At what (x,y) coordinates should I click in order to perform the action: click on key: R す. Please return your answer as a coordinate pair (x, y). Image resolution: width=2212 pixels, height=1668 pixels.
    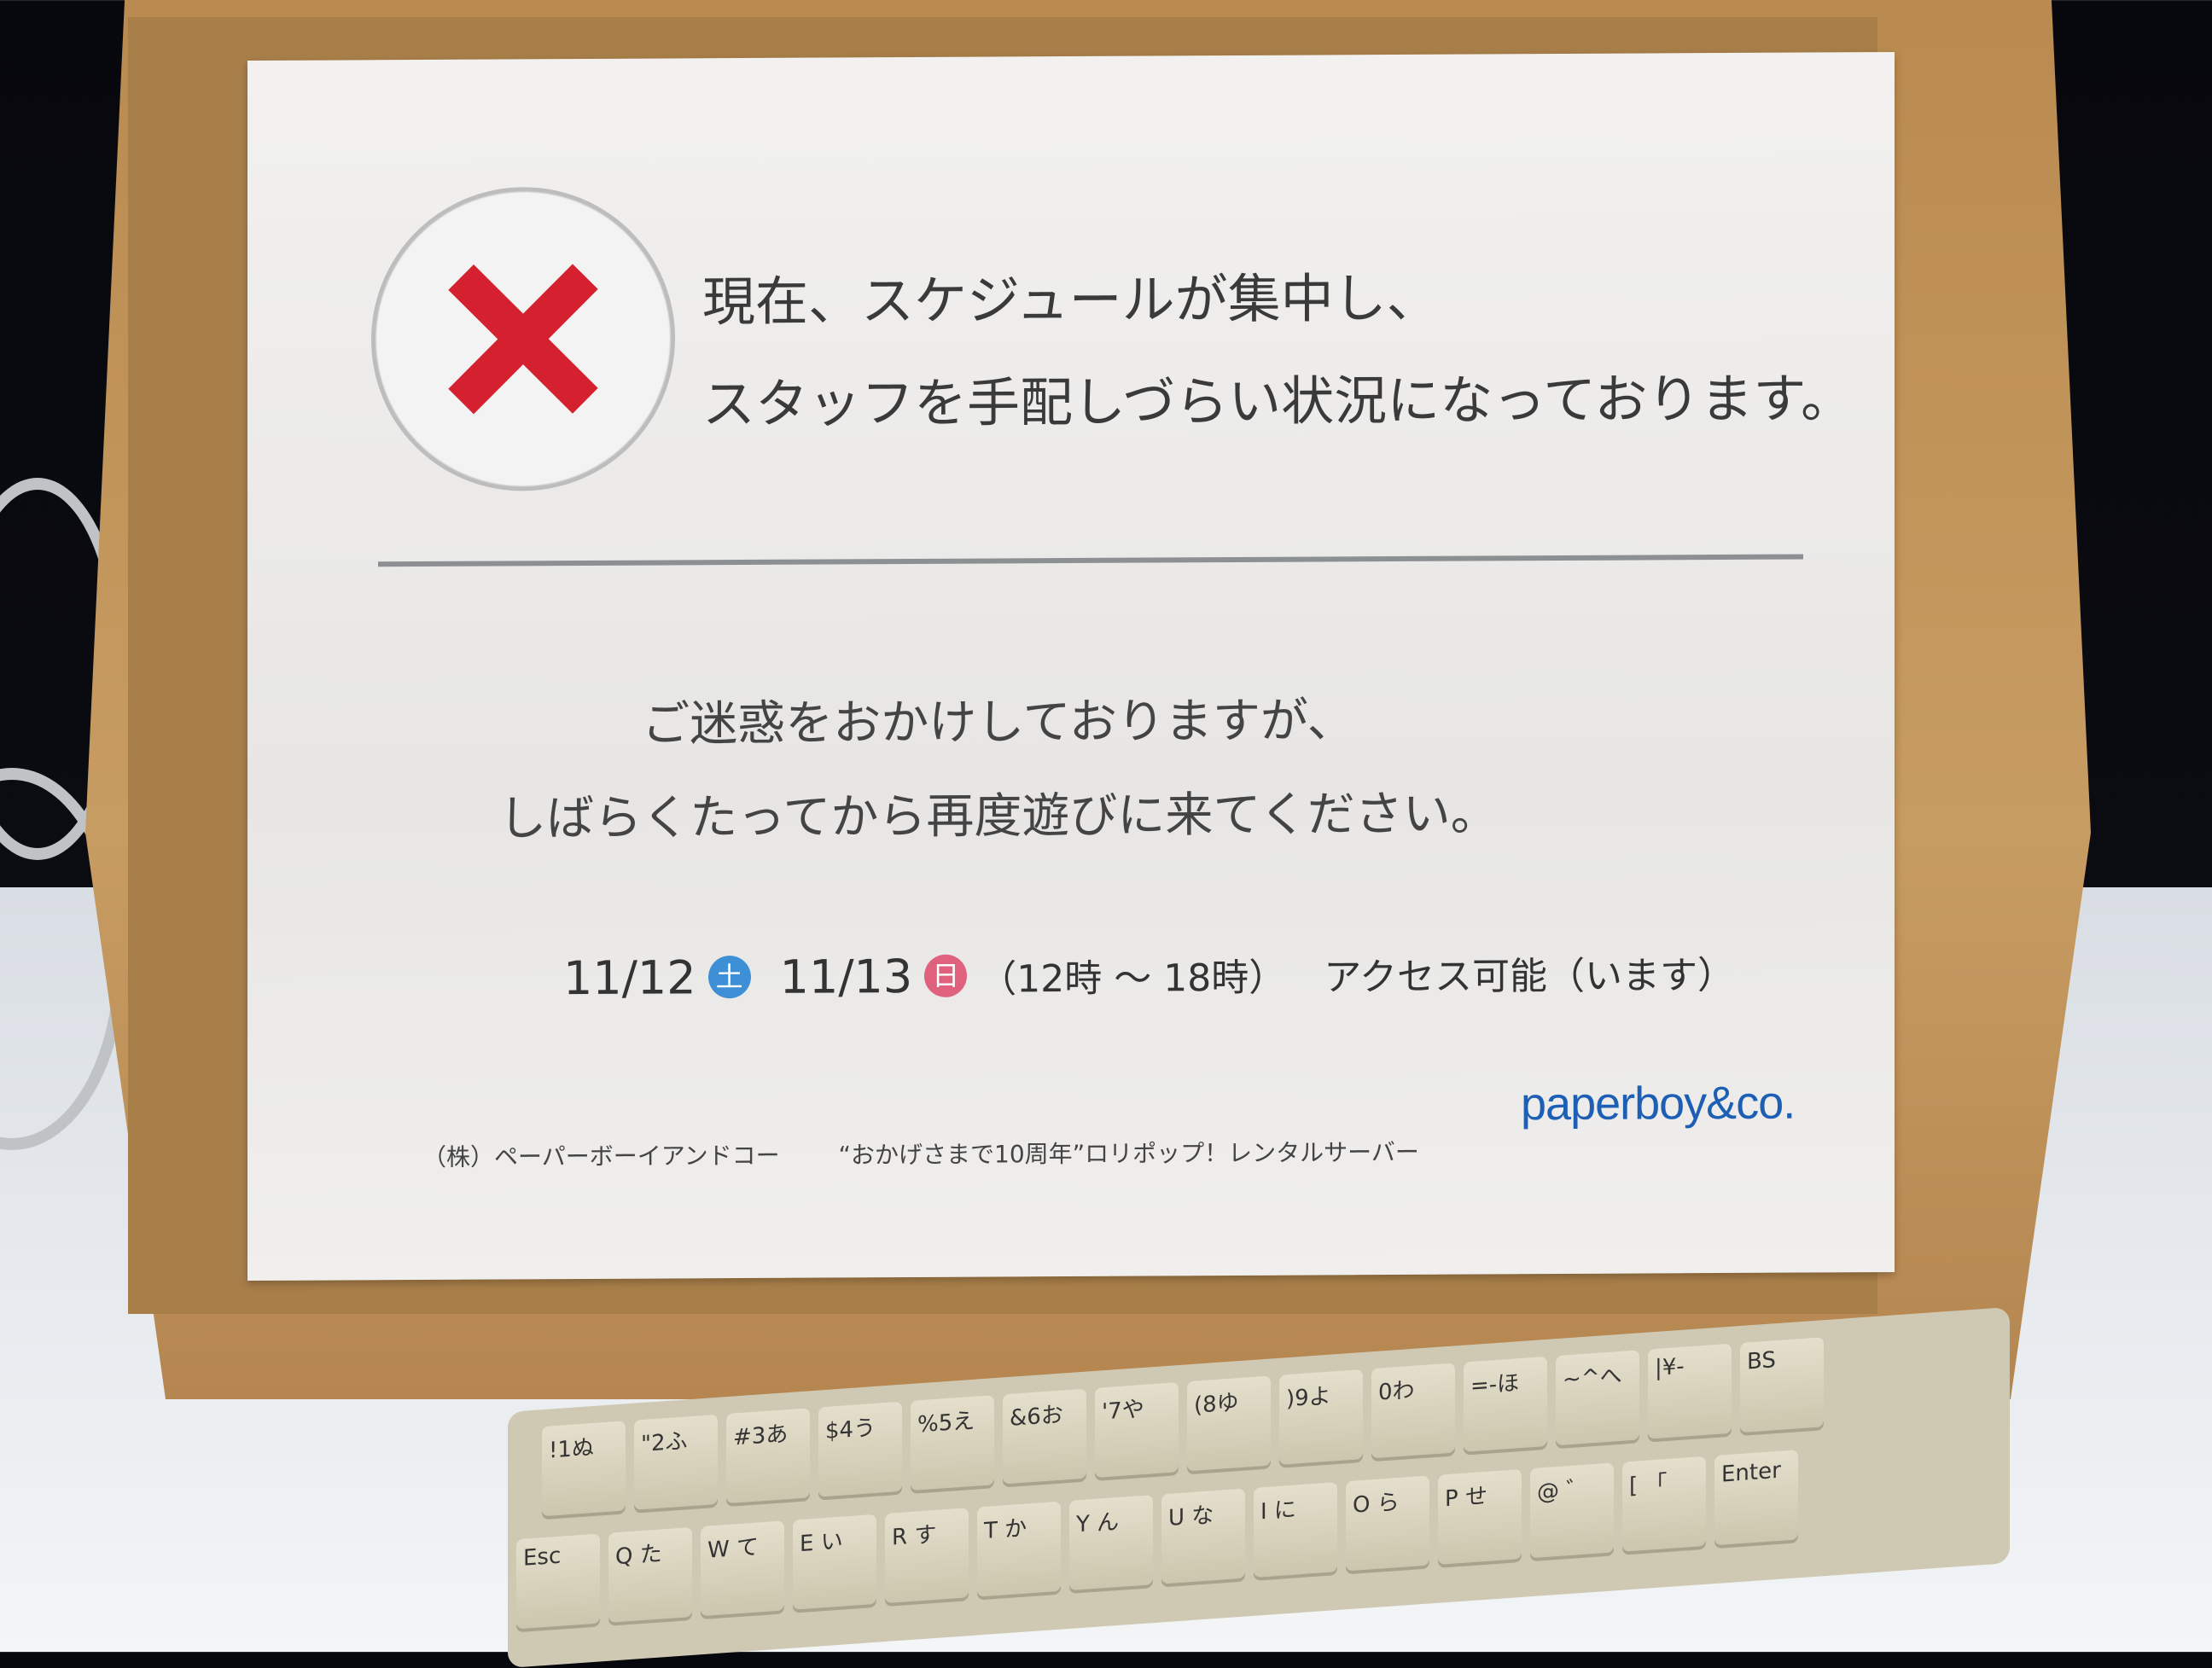
    Looking at the image, I should click on (927, 1556).